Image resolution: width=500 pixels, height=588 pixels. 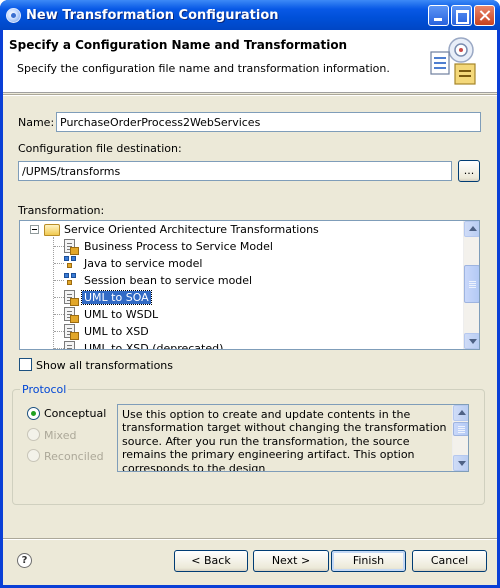 What do you see at coordinates (60, 435) in the screenshot?
I see `radio-mixed-label: Mixed` at bounding box center [60, 435].